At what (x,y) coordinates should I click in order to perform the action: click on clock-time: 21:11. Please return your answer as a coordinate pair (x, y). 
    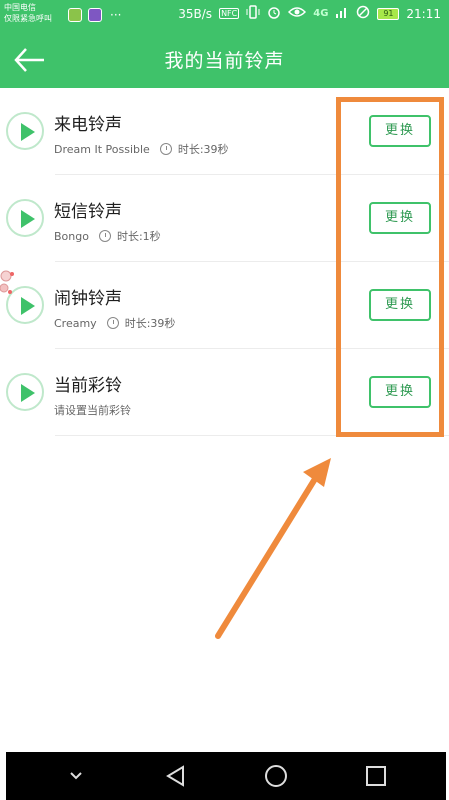
    Looking at the image, I should click on (423, 13).